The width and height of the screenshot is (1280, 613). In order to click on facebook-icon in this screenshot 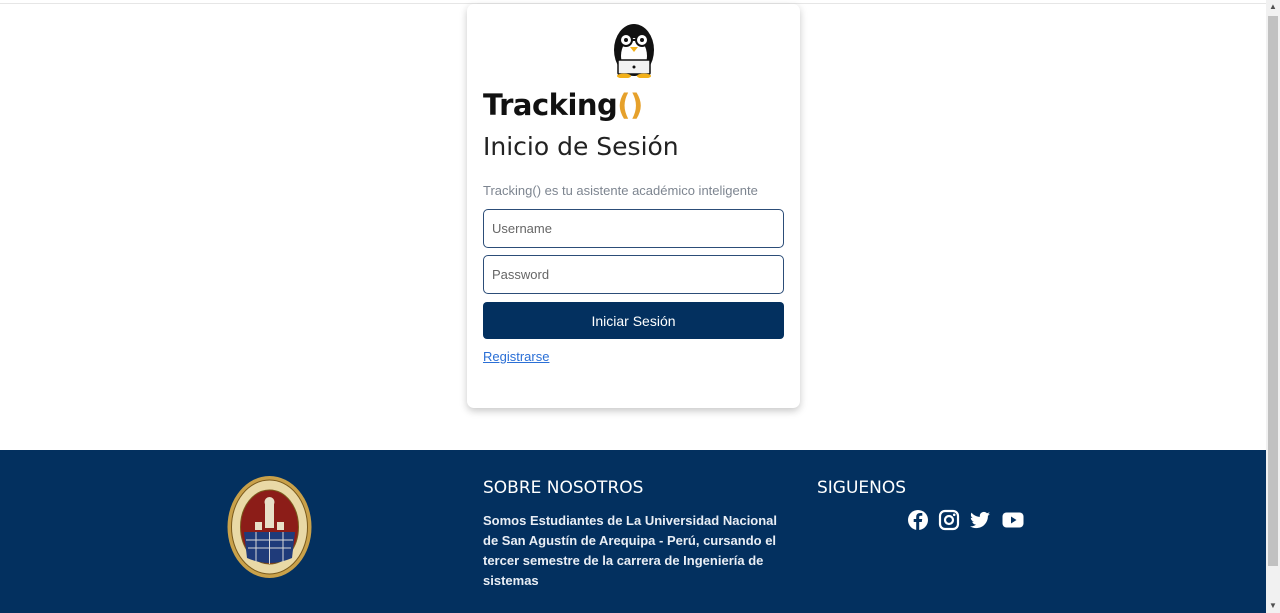, I will do `click(918, 520)`.